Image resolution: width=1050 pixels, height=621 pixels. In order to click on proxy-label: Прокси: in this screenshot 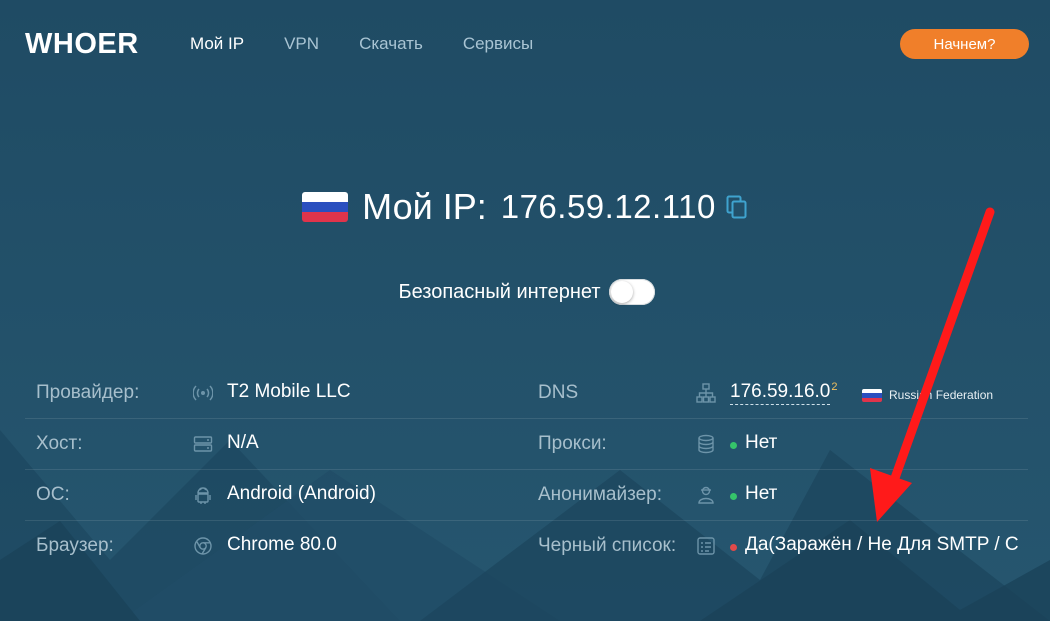, I will do `click(572, 443)`.